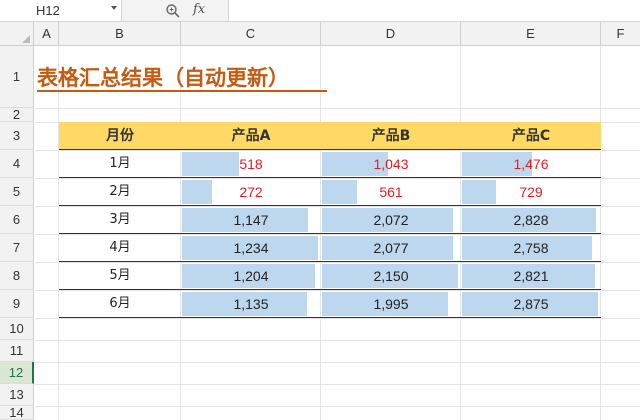 The width and height of the screenshot is (640, 420). Describe the element at coordinates (251, 34) in the screenshot. I see `column-header-c: C` at that location.